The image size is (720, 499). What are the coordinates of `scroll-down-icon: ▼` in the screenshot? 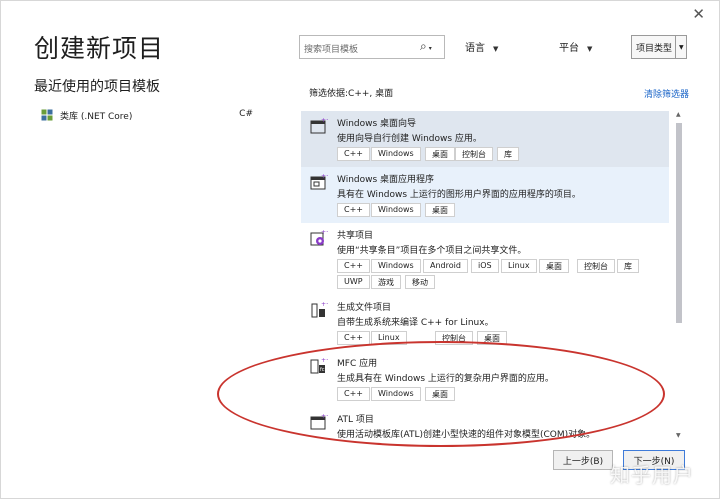 It's located at (678, 435).